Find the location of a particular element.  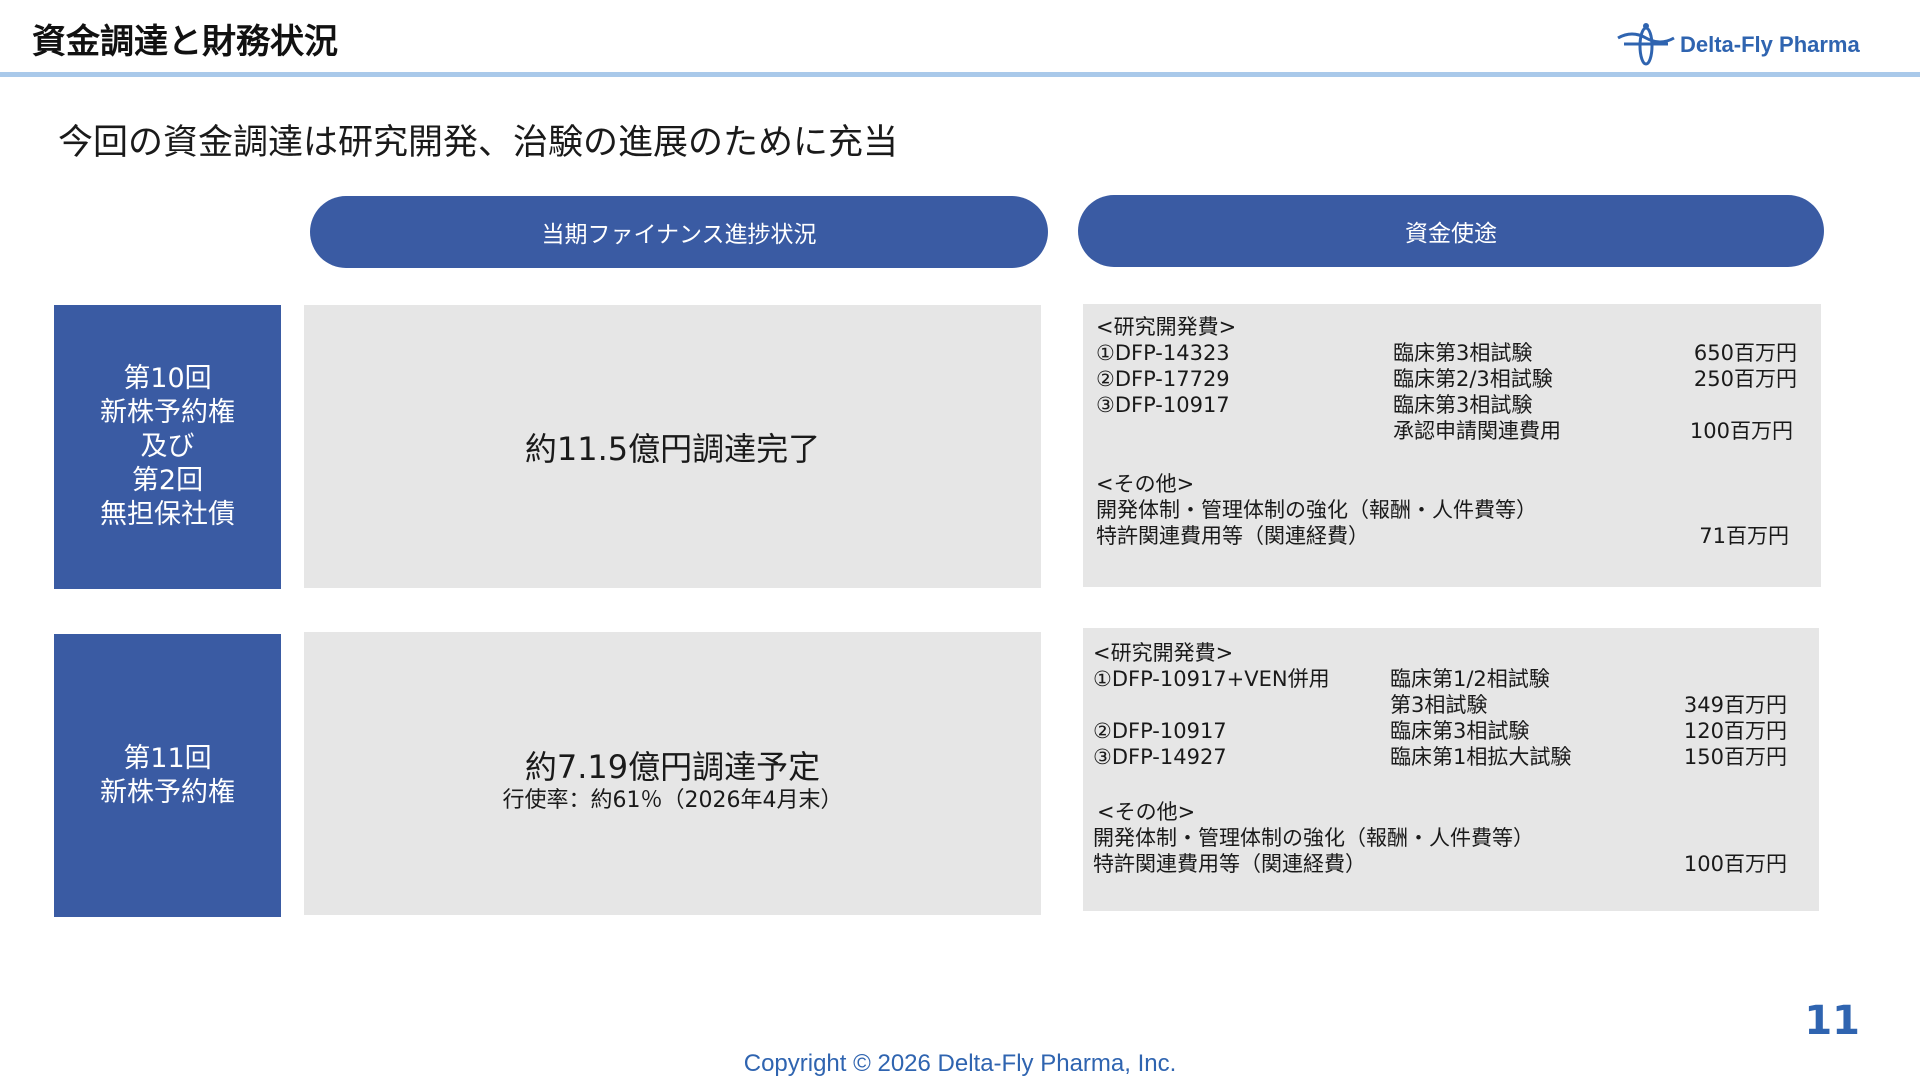

round-label-line: 第10回 is located at coordinates (167, 378).